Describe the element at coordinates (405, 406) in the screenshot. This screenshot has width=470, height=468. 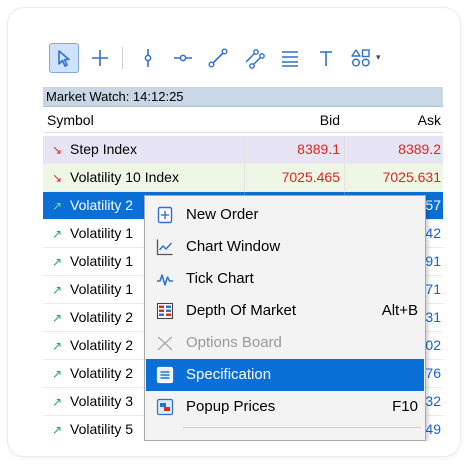
I see `menu-item-shortcut: F10` at that location.